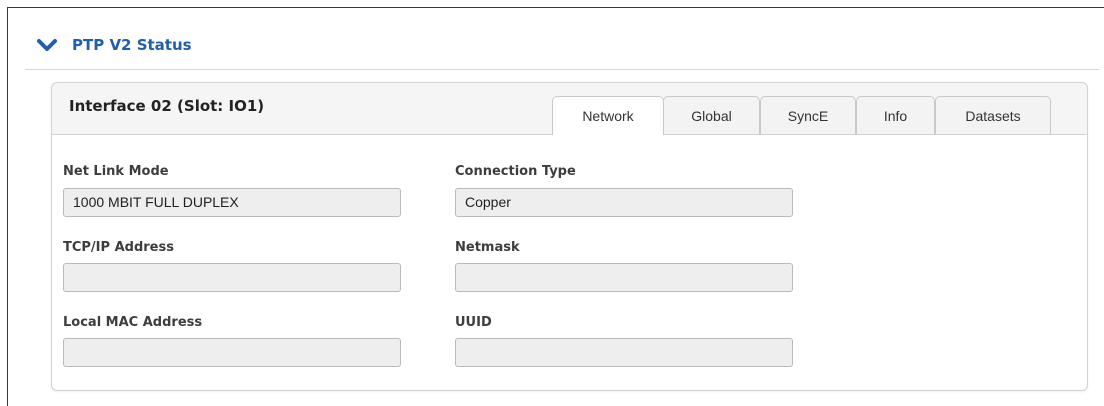 The width and height of the screenshot is (1104, 406). Describe the element at coordinates (711, 115) in the screenshot. I see `tab-global: Global` at that location.